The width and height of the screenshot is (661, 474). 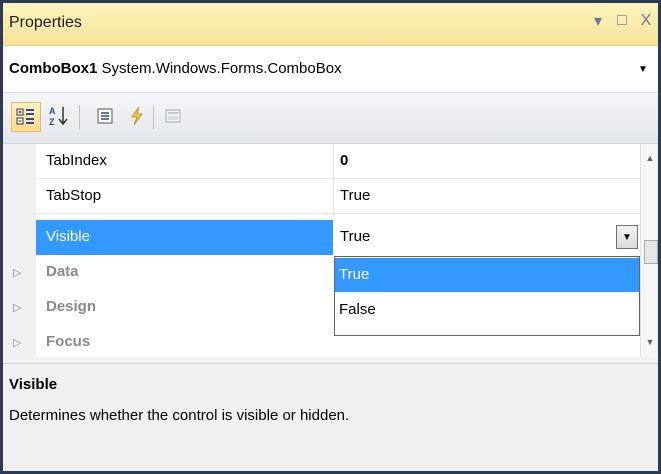 What do you see at coordinates (137, 116) in the screenshot?
I see `events-icon` at bounding box center [137, 116].